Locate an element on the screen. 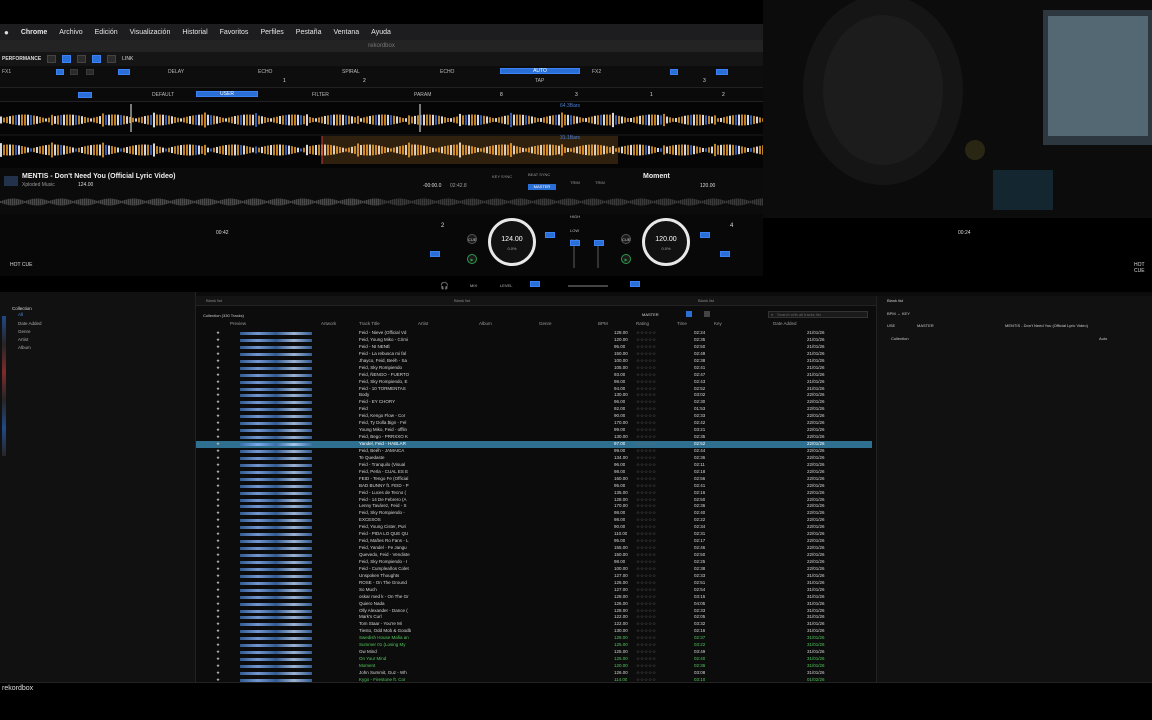 Image resolution: width=1152 pixels, height=720 pixels. deck1-fx-assign is located at coordinates (535, 284).